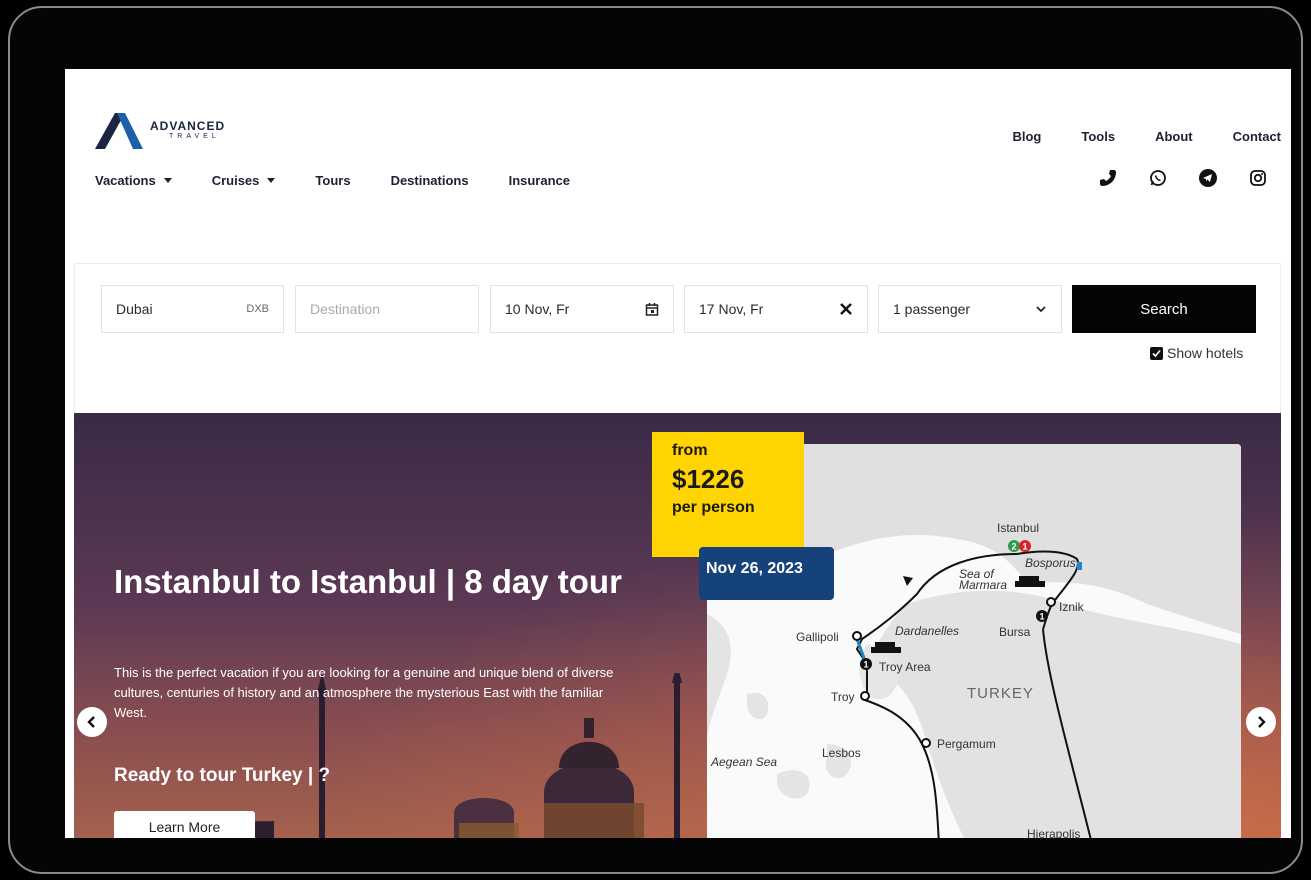  What do you see at coordinates (1205, 353) in the screenshot?
I see `show-hotels-label: Show hotels` at bounding box center [1205, 353].